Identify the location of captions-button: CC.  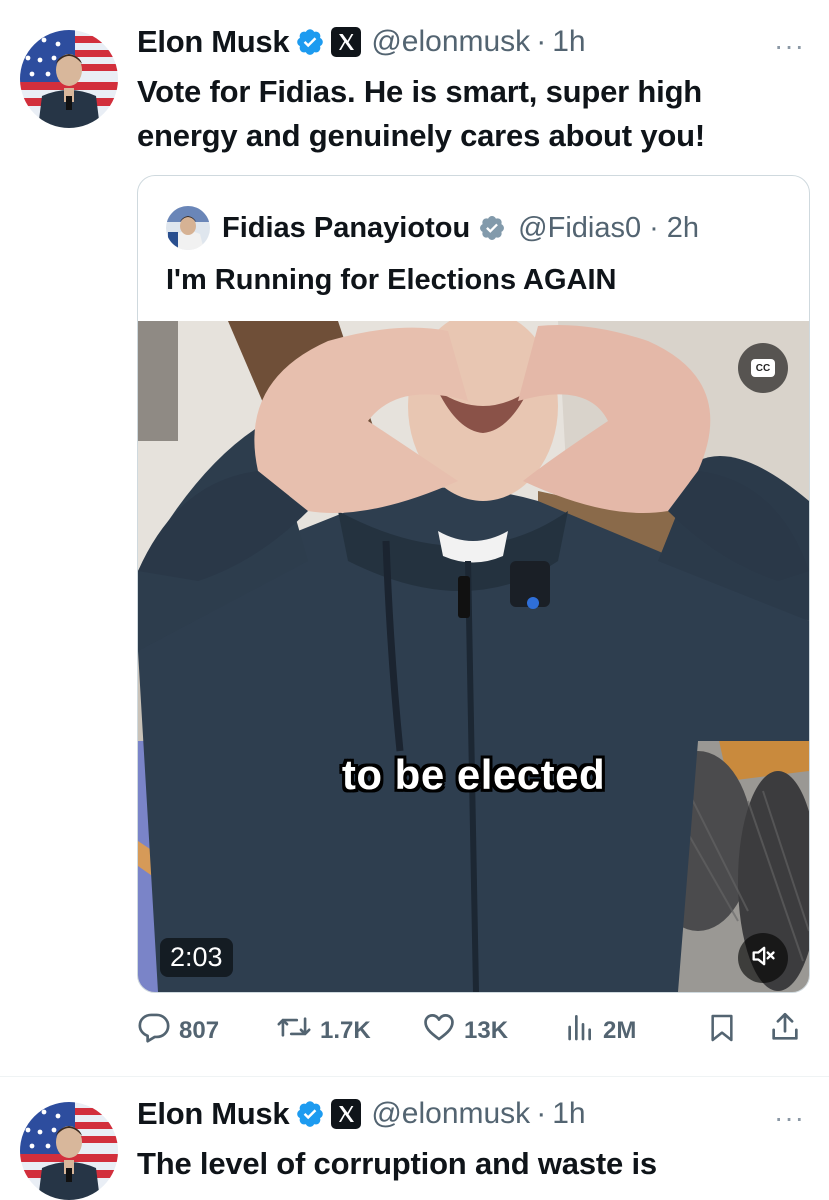
(763, 368).